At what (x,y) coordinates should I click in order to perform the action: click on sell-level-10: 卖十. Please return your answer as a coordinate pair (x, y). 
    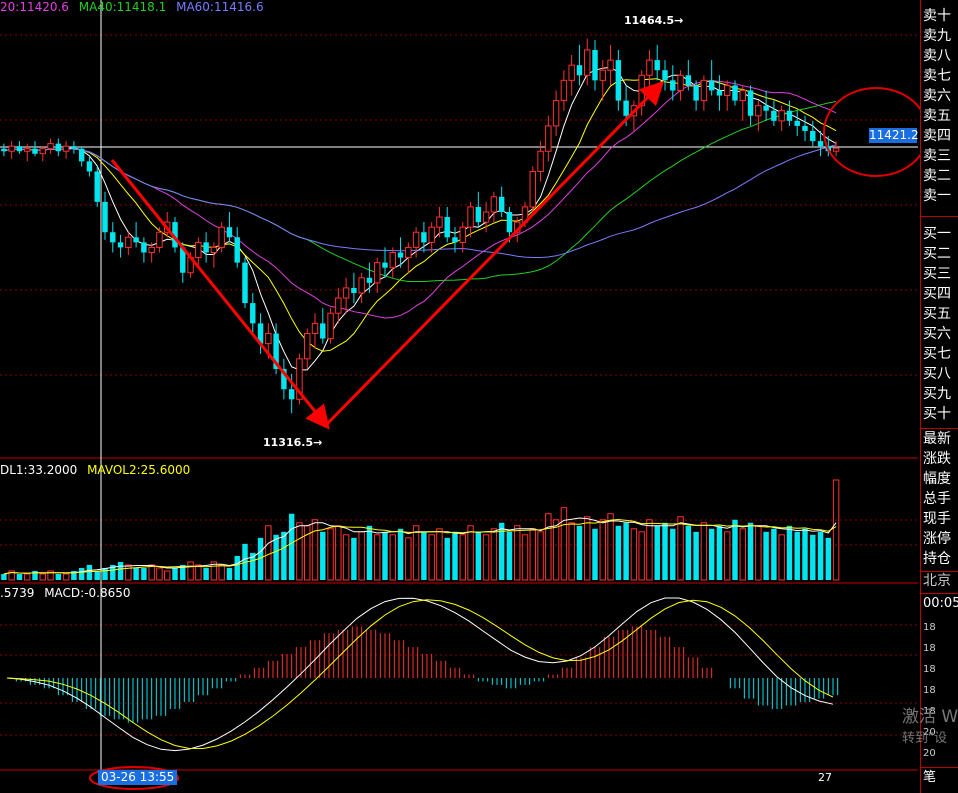
    Looking at the image, I should click on (937, 16).